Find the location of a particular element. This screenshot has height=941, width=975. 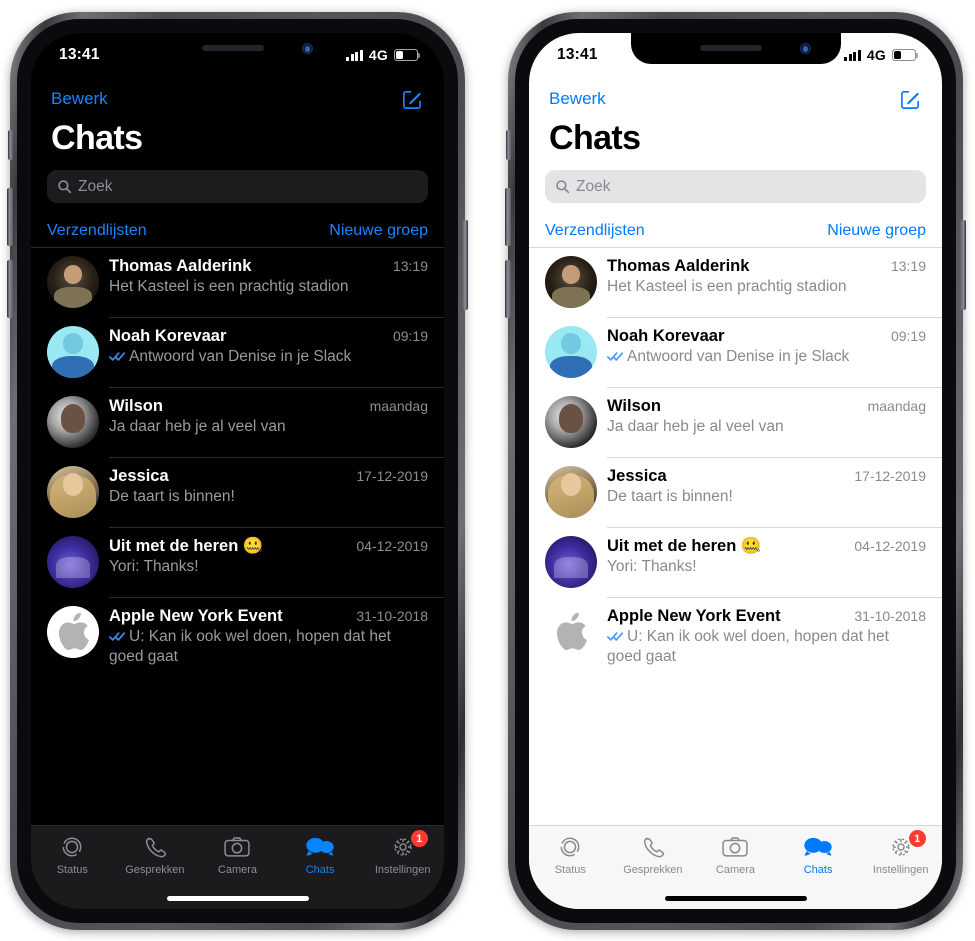

list-actions: Verzendlijsten Nieuwe groep is located at coordinates (735, 231).